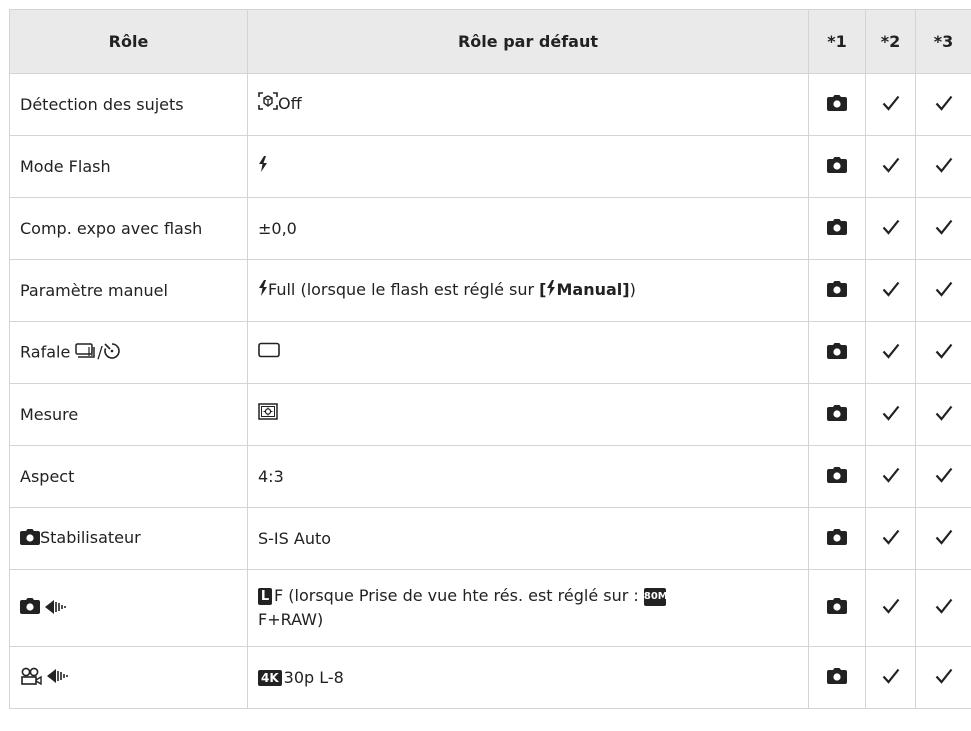 The height and width of the screenshot is (731, 971). I want to click on default-text-b: F+RAW), so click(291, 619).